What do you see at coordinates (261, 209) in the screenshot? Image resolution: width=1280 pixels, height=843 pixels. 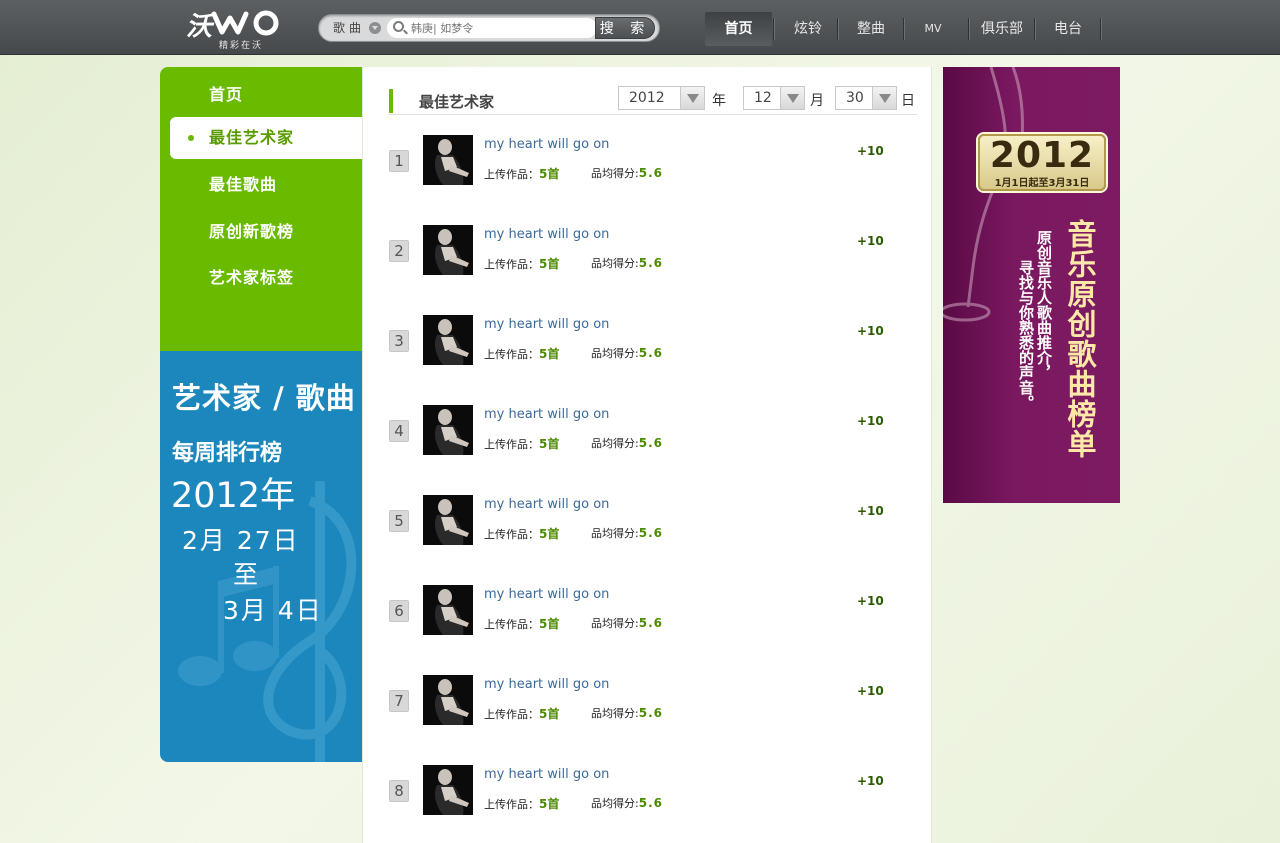 I see `sidebar-menu: 首页 最佳艺术家 最佳歌曲 原创新歌榜 艺术家标签` at bounding box center [261, 209].